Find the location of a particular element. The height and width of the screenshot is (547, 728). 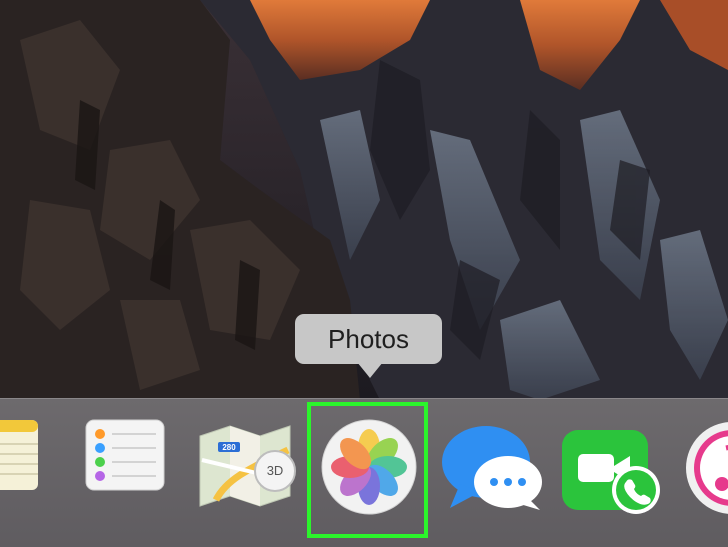

maps-3d-label: 3D is located at coordinates (275, 470).